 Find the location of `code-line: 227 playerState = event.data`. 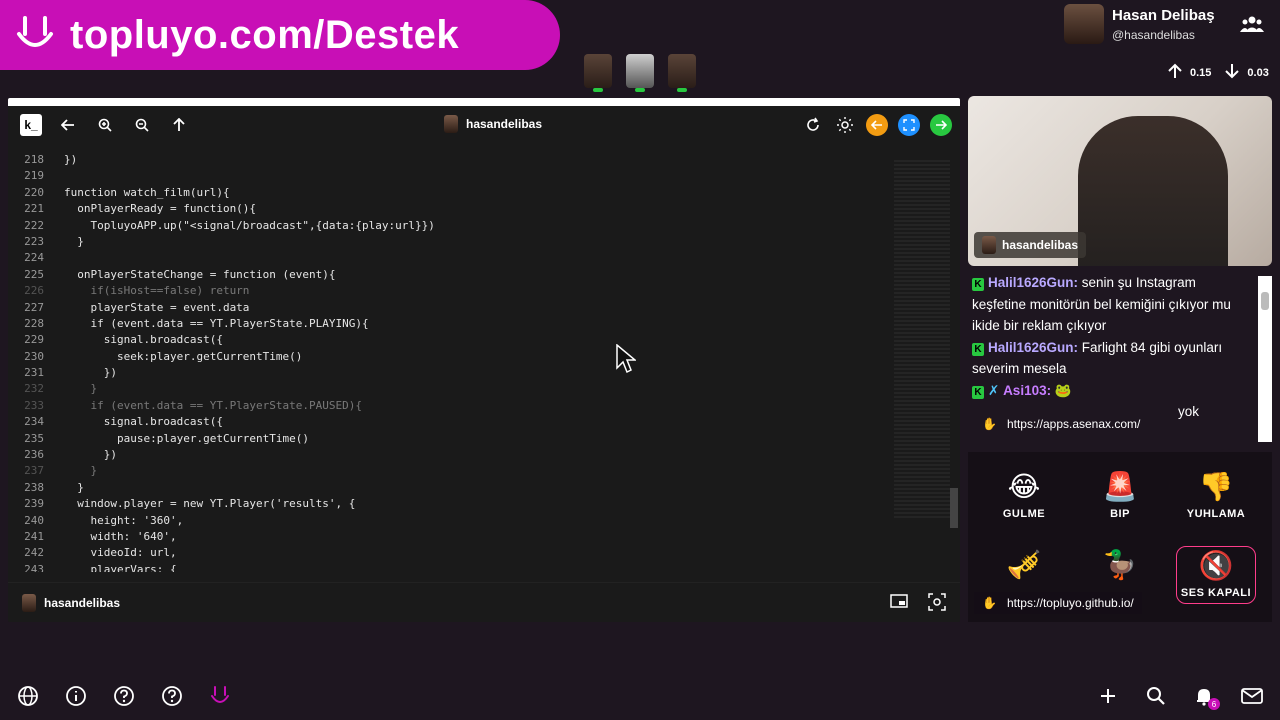

code-line: 227 playerState = event.data is located at coordinates (451, 308).